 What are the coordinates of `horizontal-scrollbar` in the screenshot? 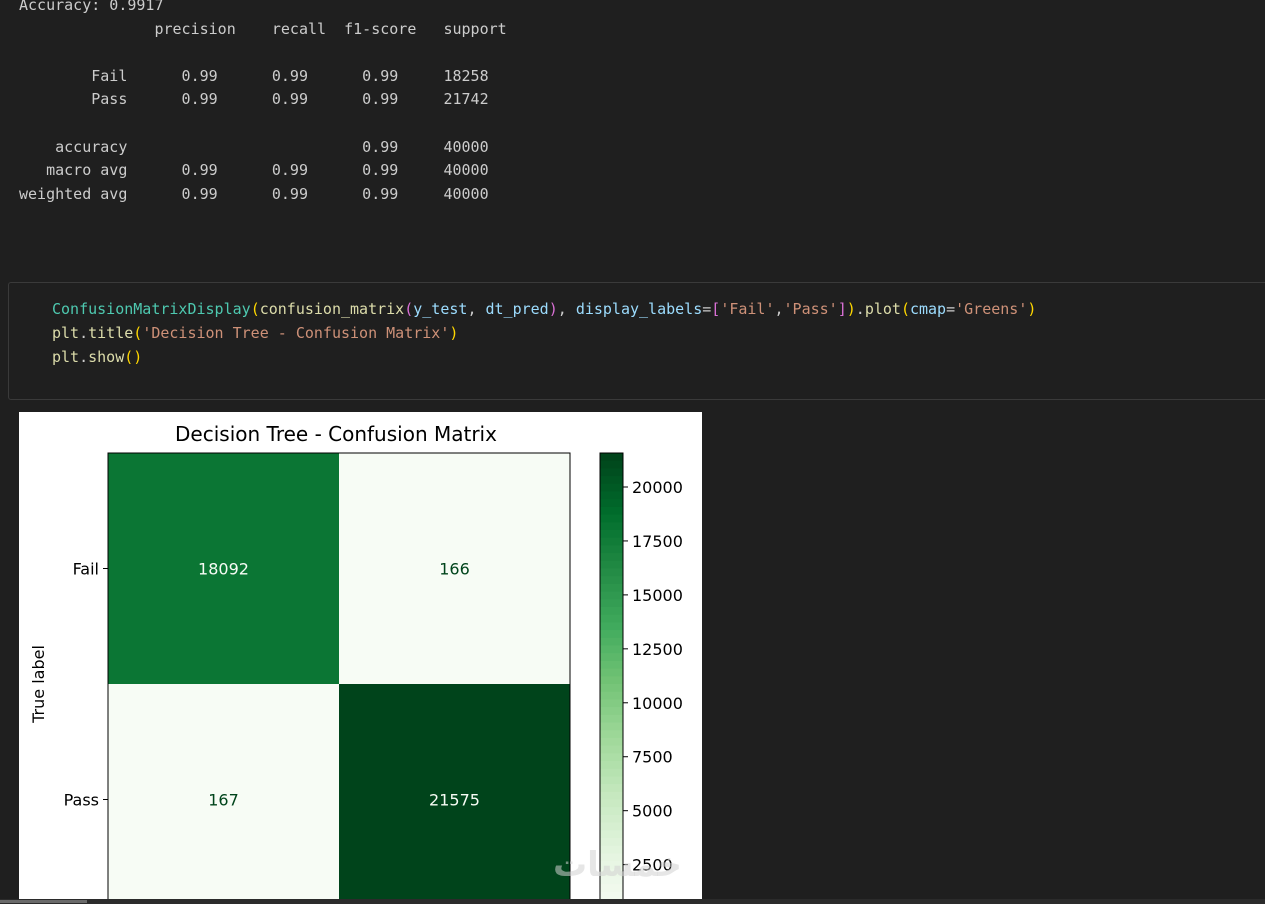 It's located at (632, 901).